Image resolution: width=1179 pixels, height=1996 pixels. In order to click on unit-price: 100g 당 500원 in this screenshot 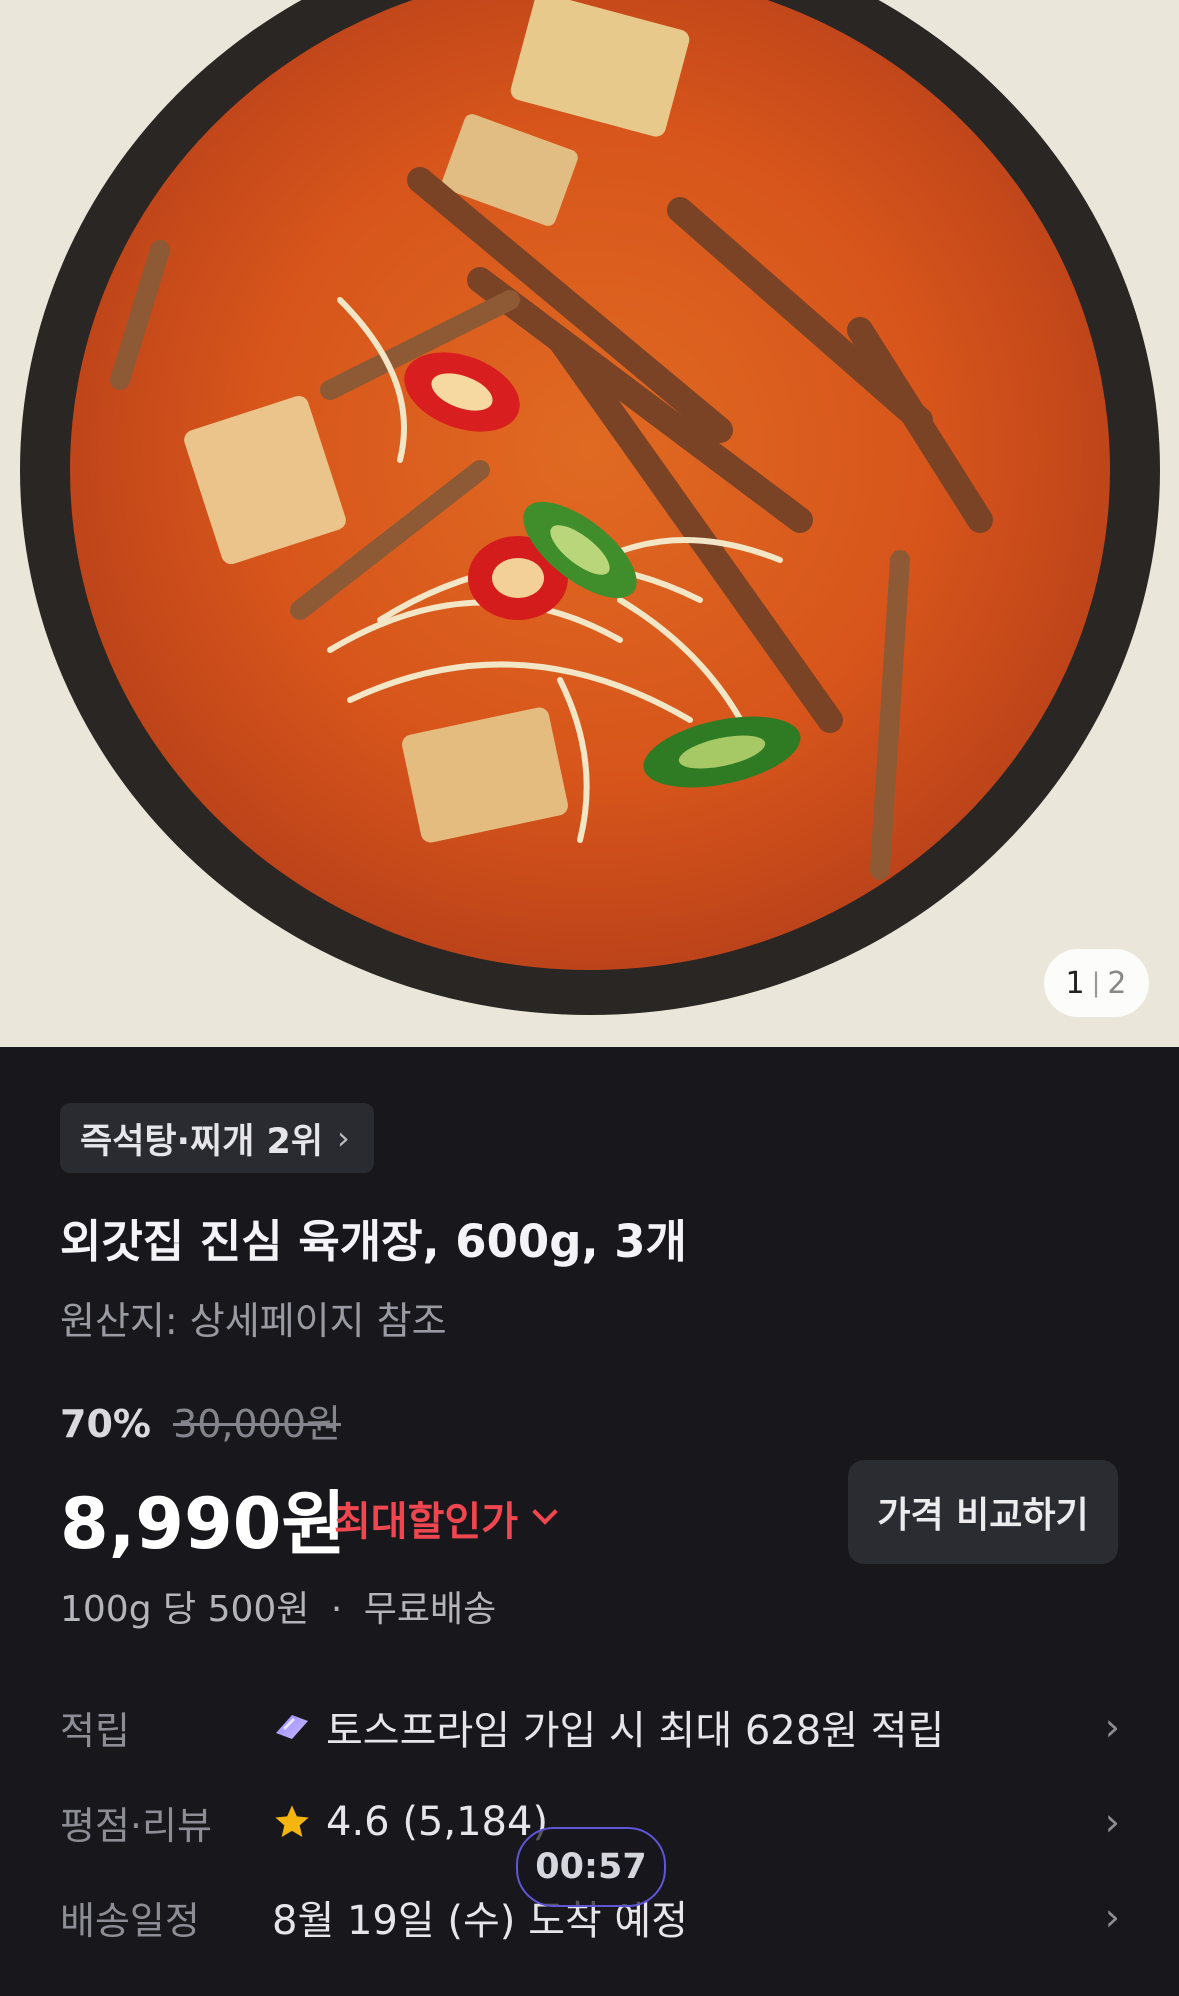, I will do `click(185, 1609)`.